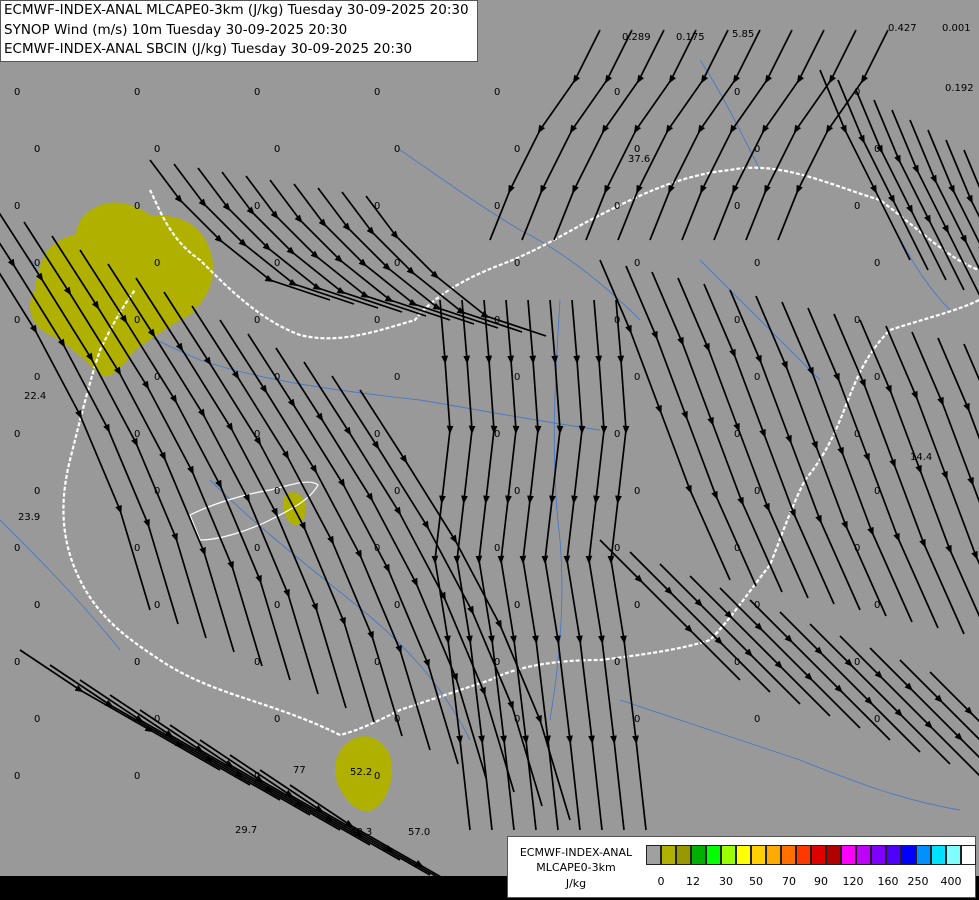 This screenshot has height=900, width=979. Describe the element at coordinates (361, 772) in the screenshot. I see `cape-value-label: 52.2` at that location.